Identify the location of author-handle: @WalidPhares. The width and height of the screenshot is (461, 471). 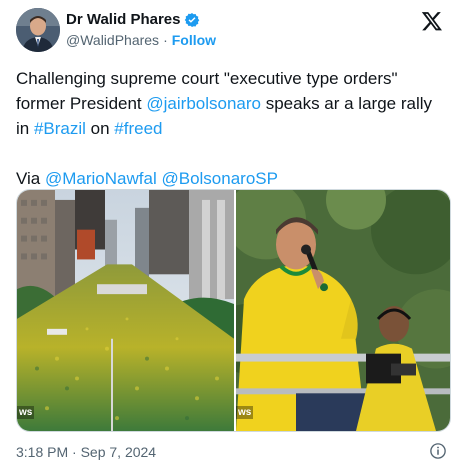
(112, 40).